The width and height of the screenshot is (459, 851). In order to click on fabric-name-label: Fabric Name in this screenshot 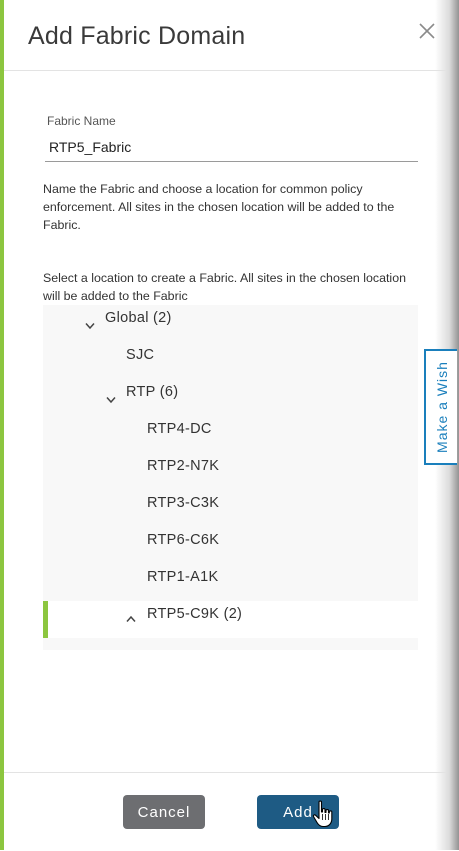, I will do `click(81, 121)`.